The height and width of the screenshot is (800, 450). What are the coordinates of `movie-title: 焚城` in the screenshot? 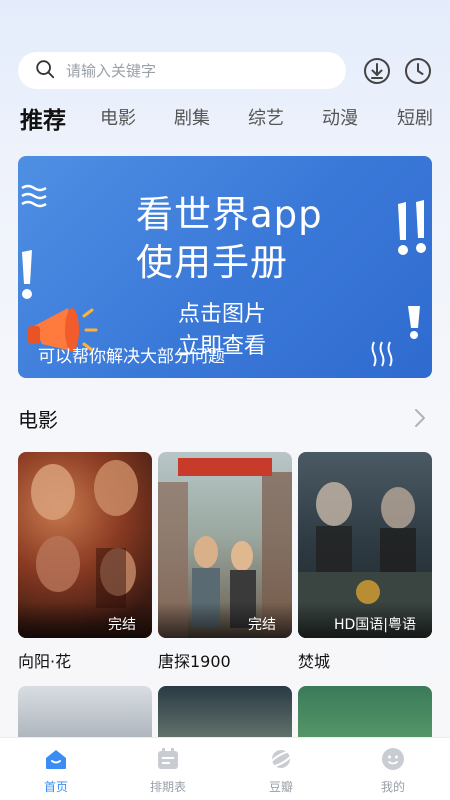 It's located at (365, 660).